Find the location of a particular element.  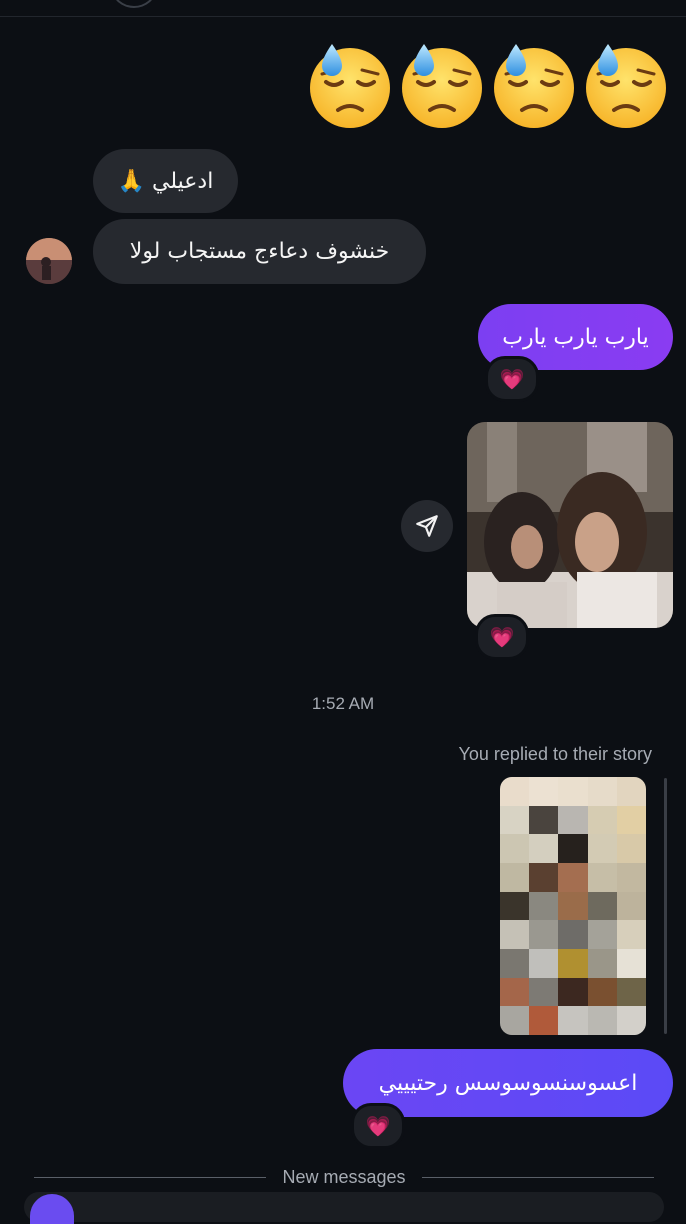

story-reply-label: You replied to their story is located at coordinates (555, 754).